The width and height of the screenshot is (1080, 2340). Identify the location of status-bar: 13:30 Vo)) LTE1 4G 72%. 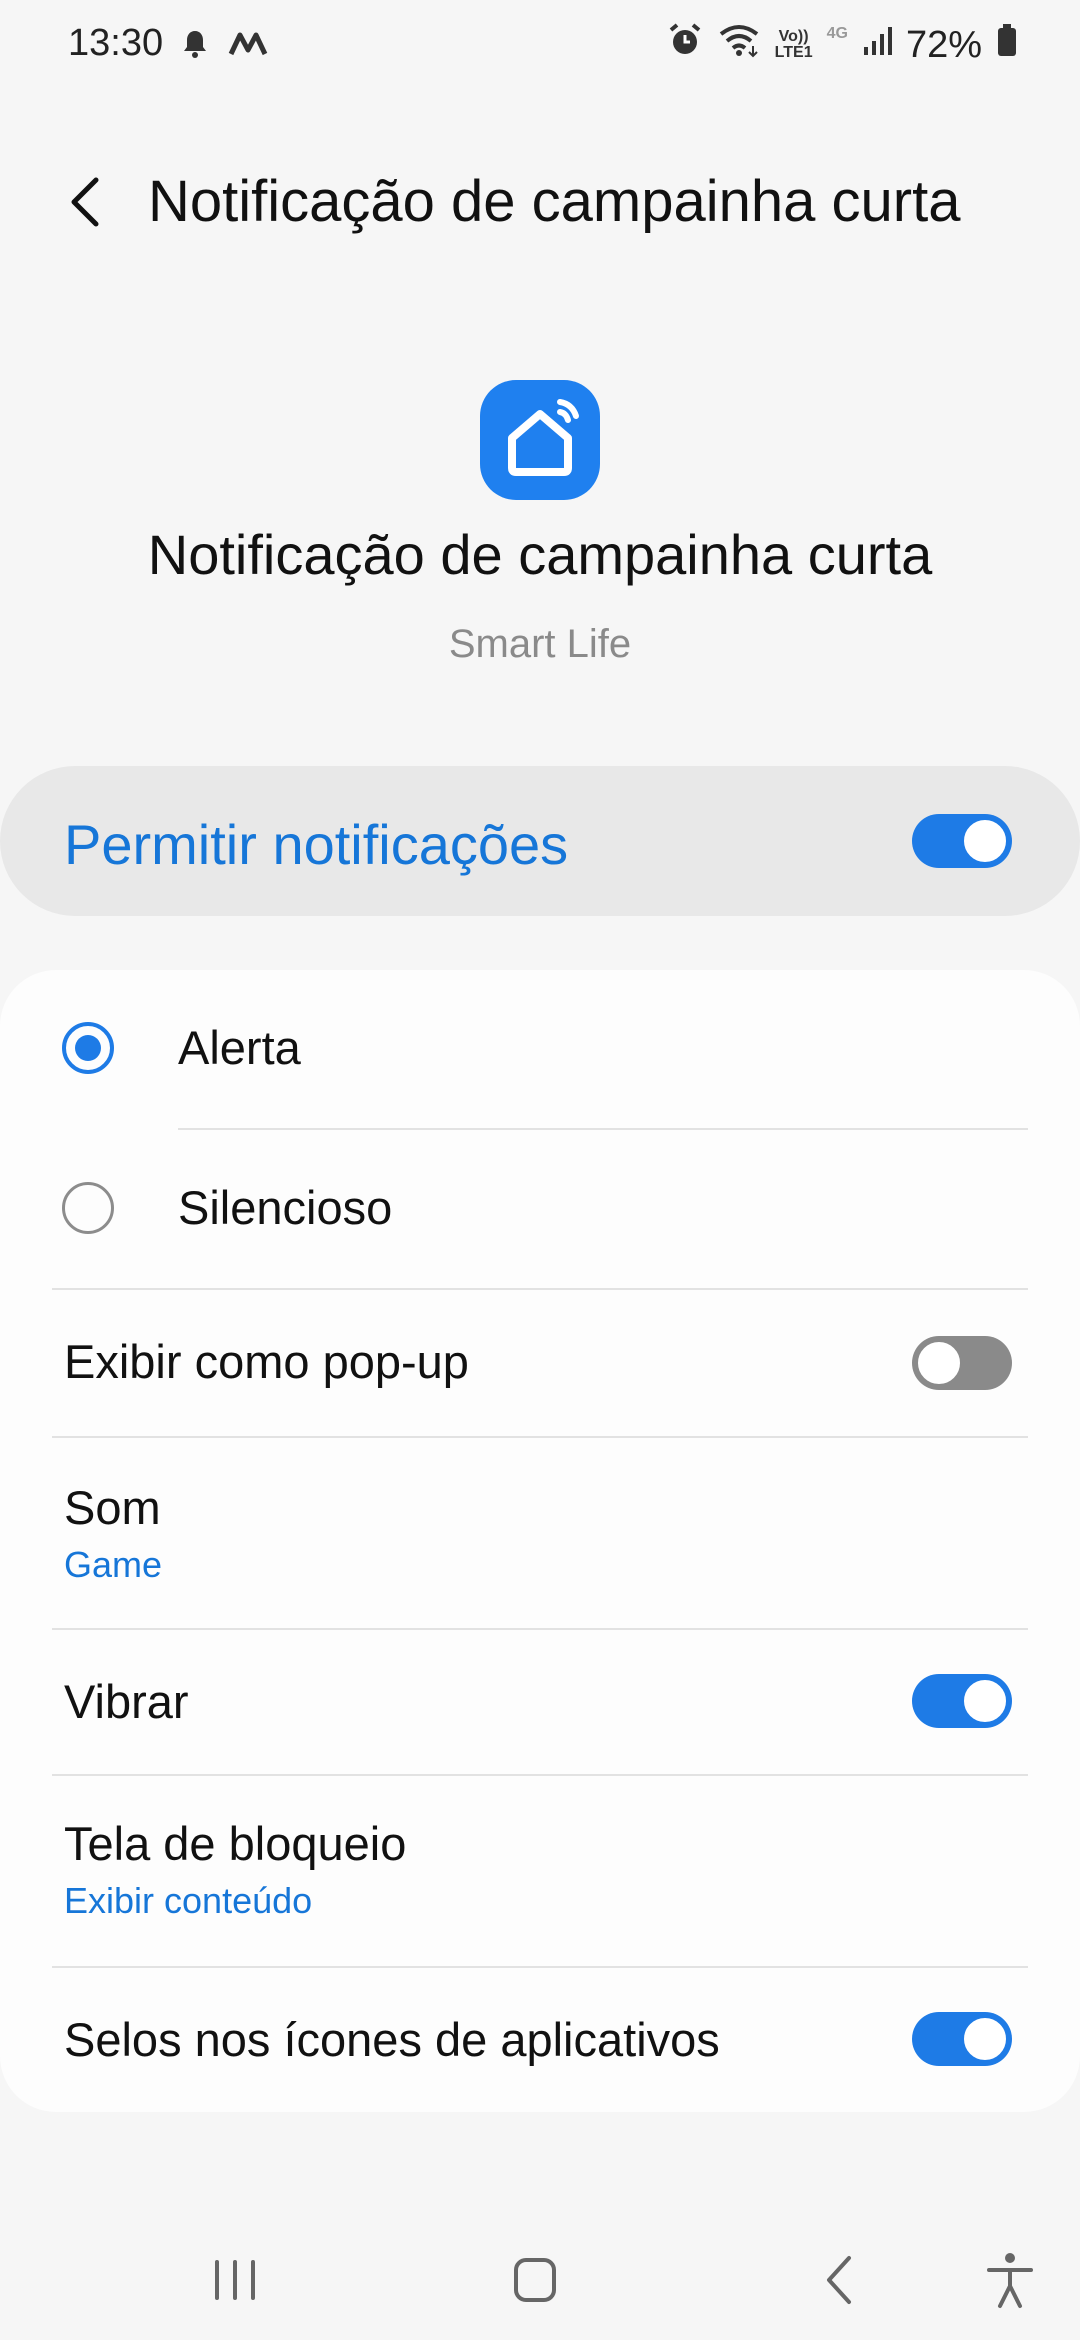
(540, 46).